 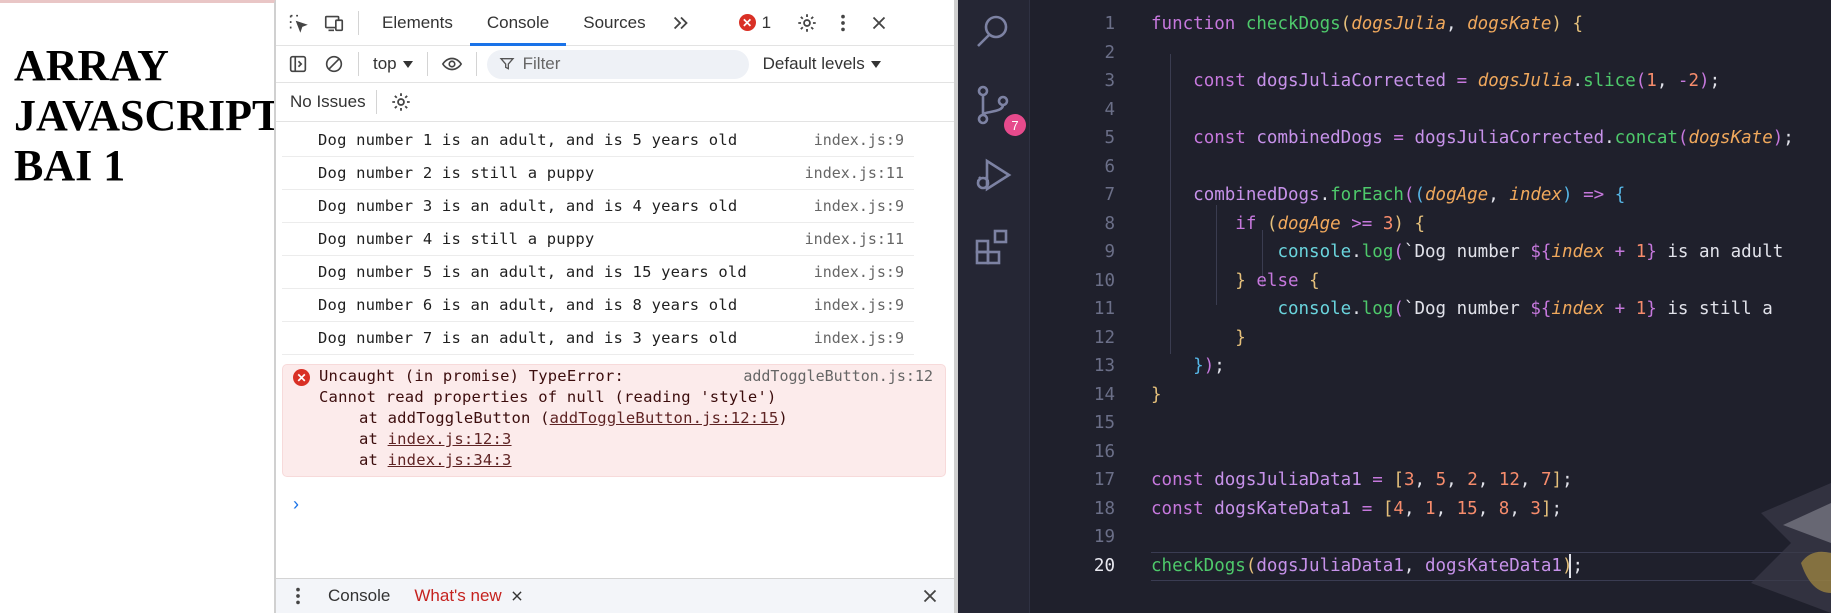 I want to click on stack-frame: at index.js:34:3, so click(x=435, y=460).